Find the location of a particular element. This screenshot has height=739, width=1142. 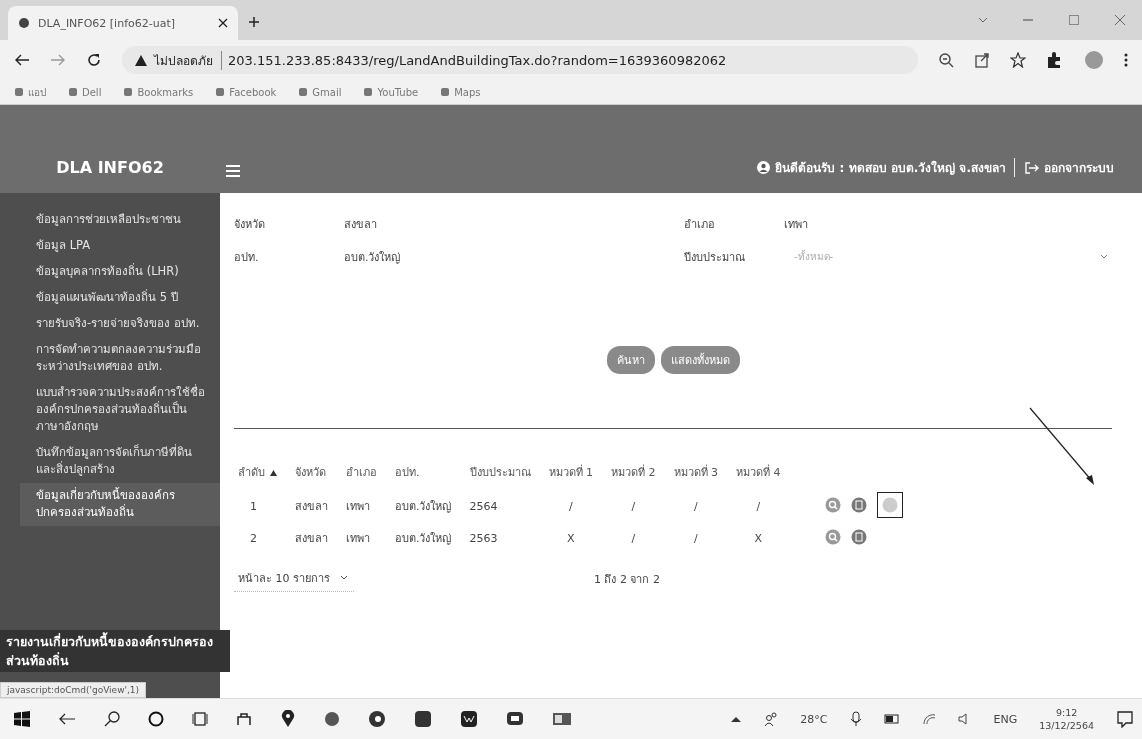

bookmark-link: แอป is located at coordinates (30, 92).